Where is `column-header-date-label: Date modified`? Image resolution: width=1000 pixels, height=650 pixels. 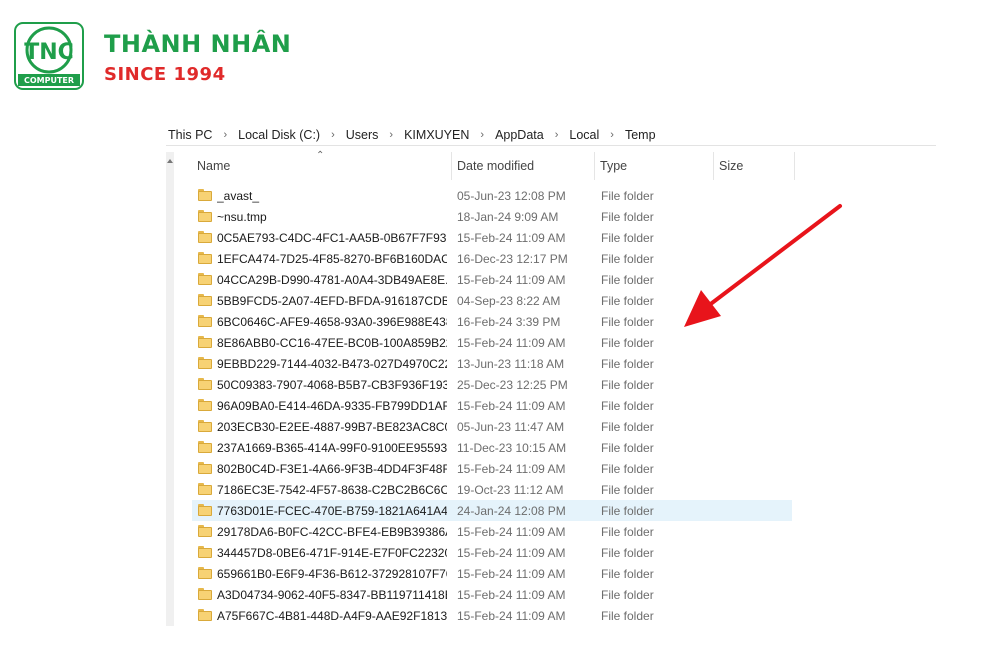
column-header-date-label: Date modified is located at coordinates (496, 166).